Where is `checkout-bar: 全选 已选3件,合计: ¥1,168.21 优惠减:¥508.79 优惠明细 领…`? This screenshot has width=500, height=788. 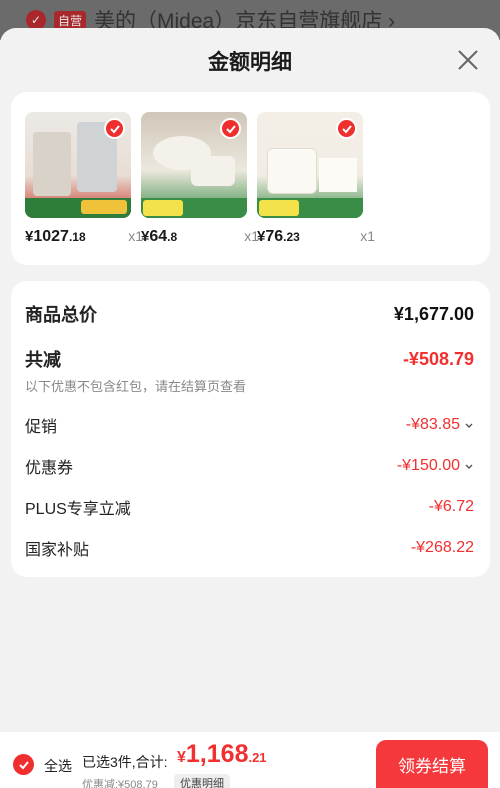 checkout-bar: 全选 已选3件,合计: ¥1,168.21 优惠减:¥508.79 优惠明细 领… is located at coordinates (250, 760).